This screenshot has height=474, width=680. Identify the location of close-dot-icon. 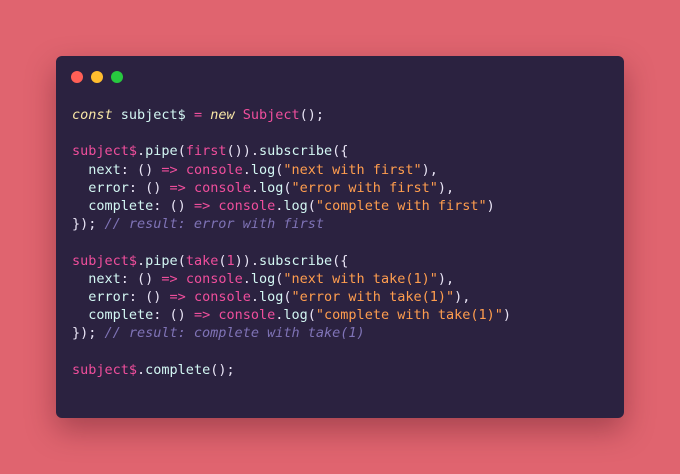
(77, 77).